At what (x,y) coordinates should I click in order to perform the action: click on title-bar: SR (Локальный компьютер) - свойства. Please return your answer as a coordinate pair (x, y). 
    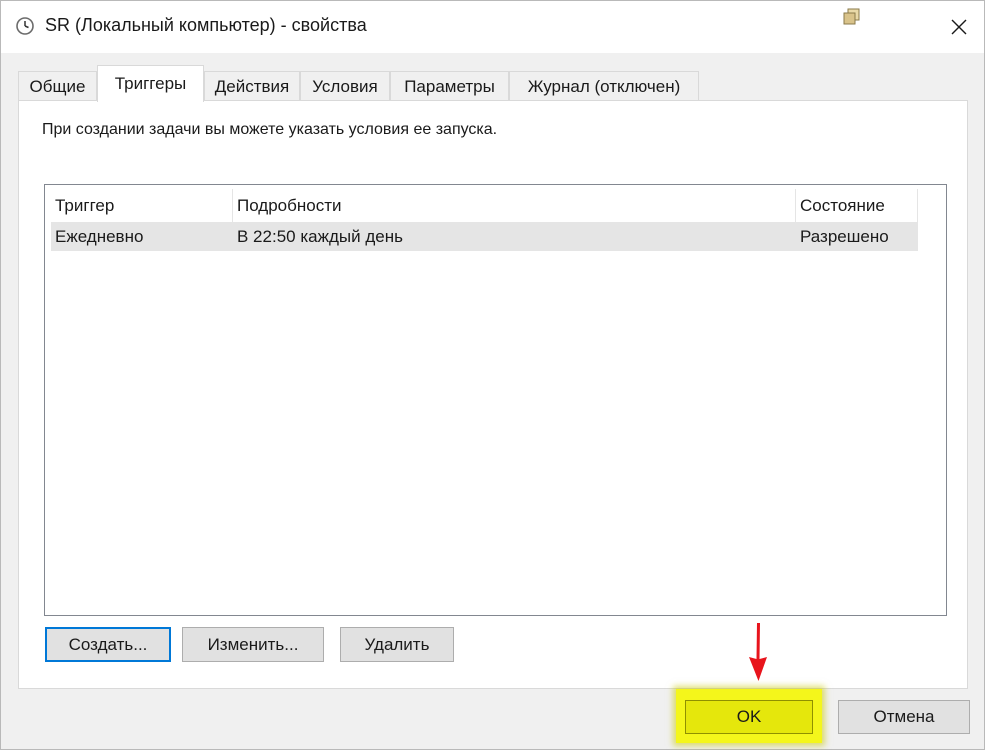
    Looking at the image, I should click on (492, 27).